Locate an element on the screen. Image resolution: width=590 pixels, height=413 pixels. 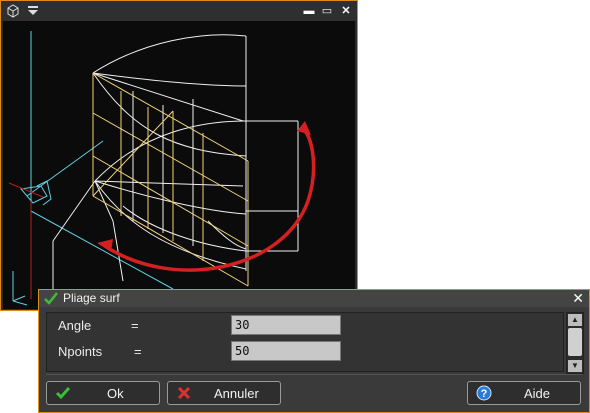
dropdown-arrow-icon is located at coordinates (33, 11).